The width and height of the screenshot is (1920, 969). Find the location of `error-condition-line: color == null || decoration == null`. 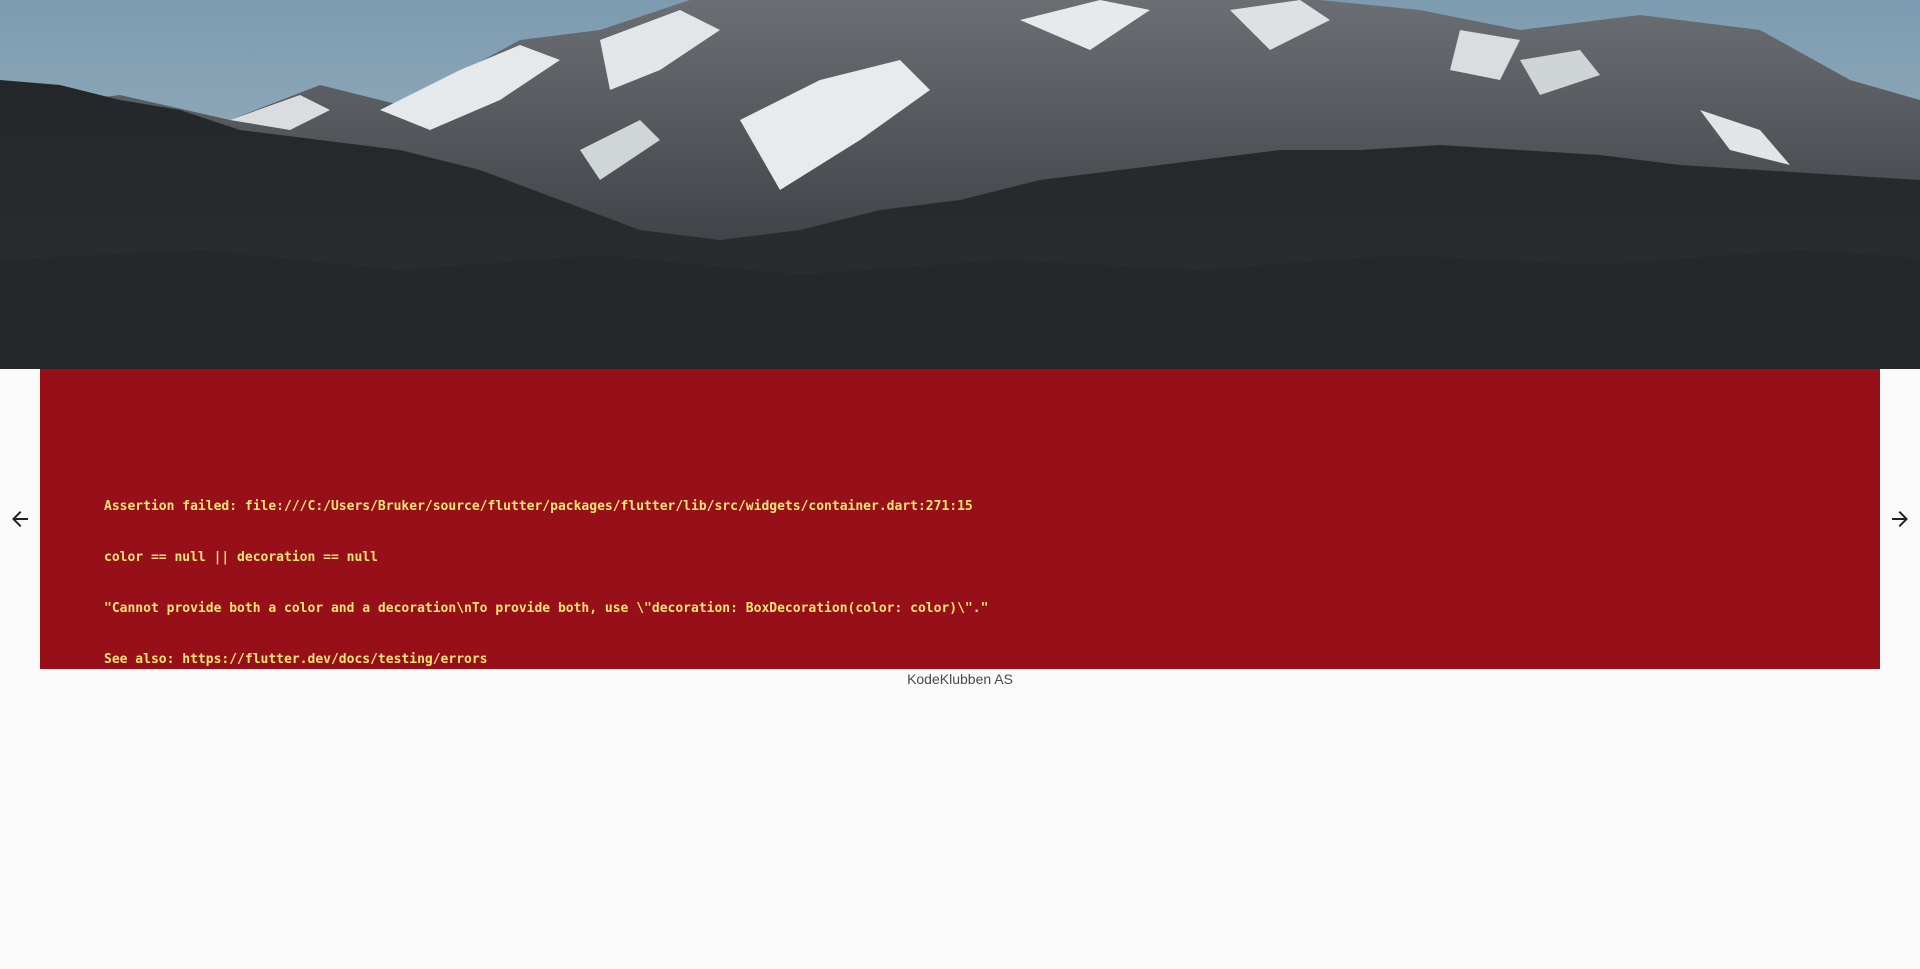

error-condition-line: color == null || decoration == null is located at coordinates (241, 557).